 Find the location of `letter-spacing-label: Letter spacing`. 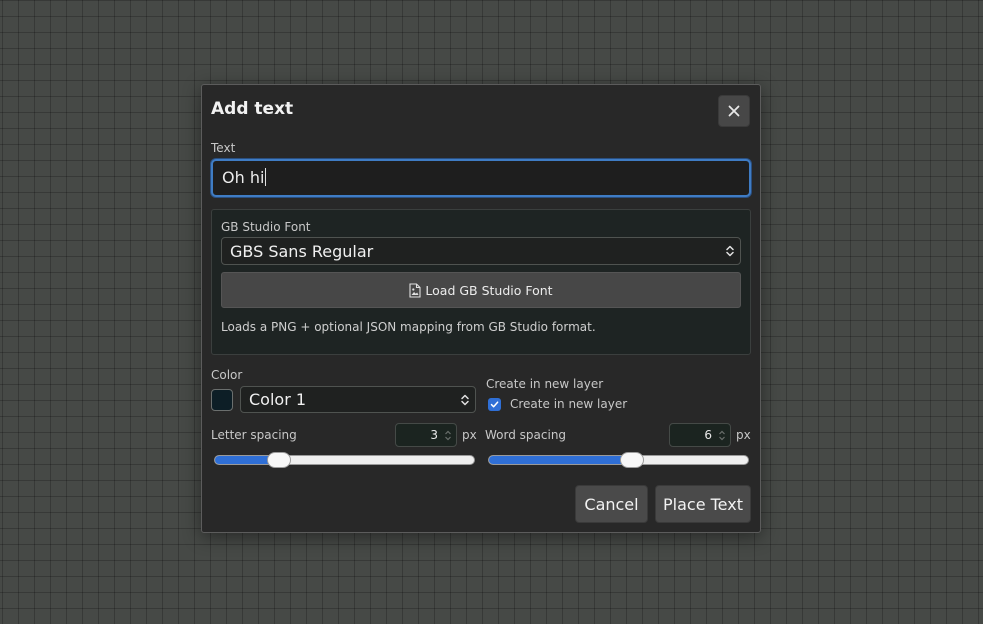

letter-spacing-label: Letter spacing is located at coordinates (254, 435).